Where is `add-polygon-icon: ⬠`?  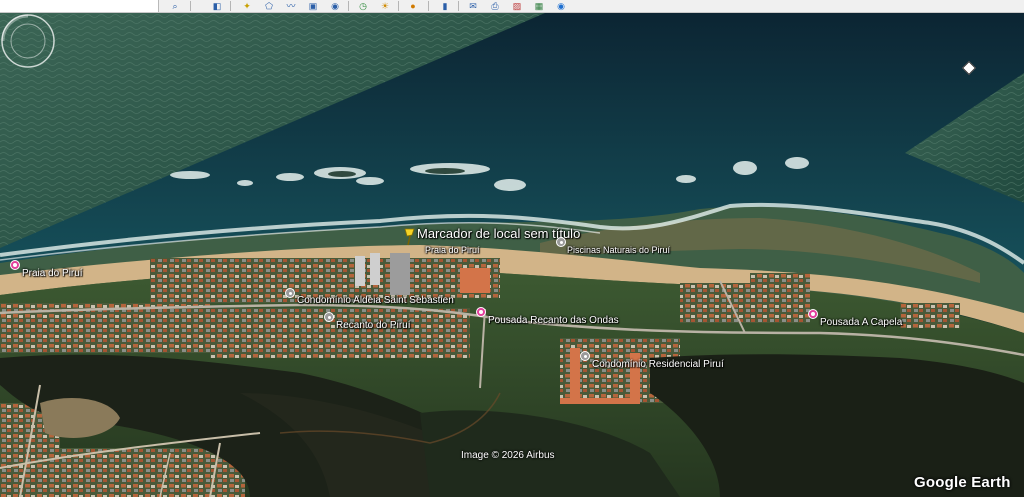 add-polygon-icon: ⬠ is located at coordinates (269, 6).